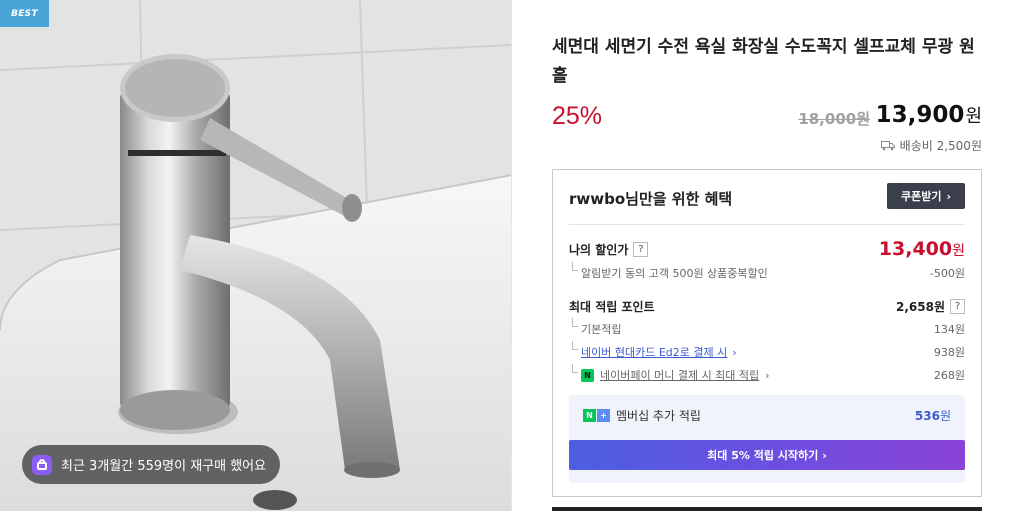 Image resolution: width=1021 pixels, height=511 pixels. I want to click on point-row-card: 네이버 현대카드 Ed2로 결제 시 › 938원, so click(767, 350).